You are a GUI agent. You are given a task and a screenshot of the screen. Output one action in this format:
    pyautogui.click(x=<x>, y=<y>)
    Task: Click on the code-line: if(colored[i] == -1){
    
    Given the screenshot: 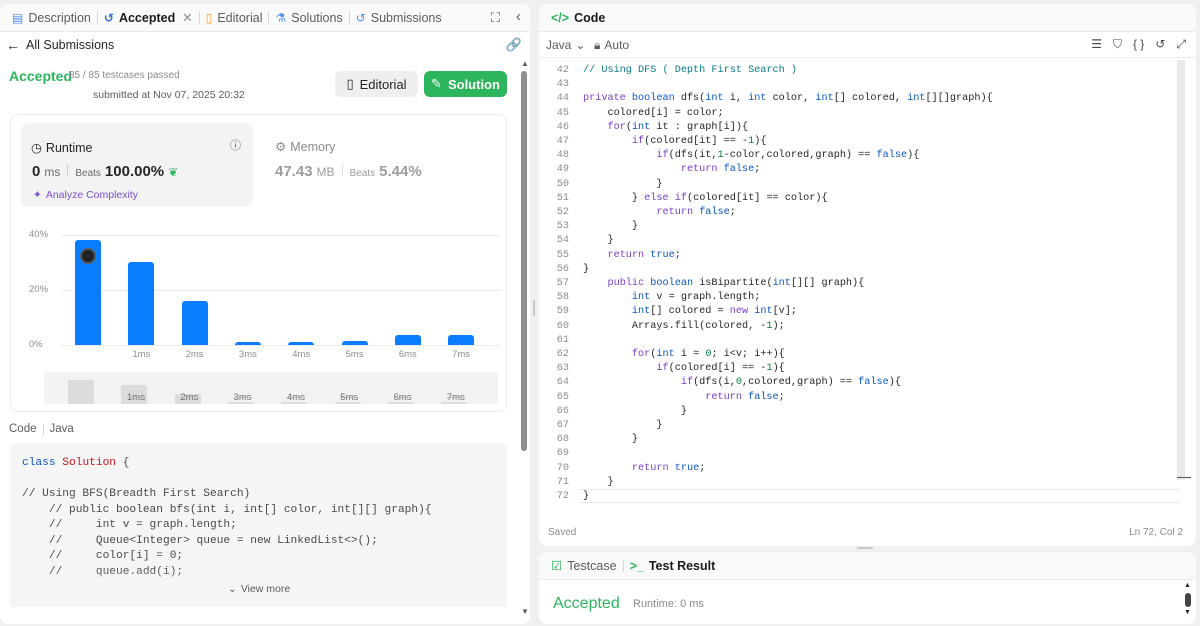 What is the action you would take?
    pyautogui.click(x=720, y=369)
    